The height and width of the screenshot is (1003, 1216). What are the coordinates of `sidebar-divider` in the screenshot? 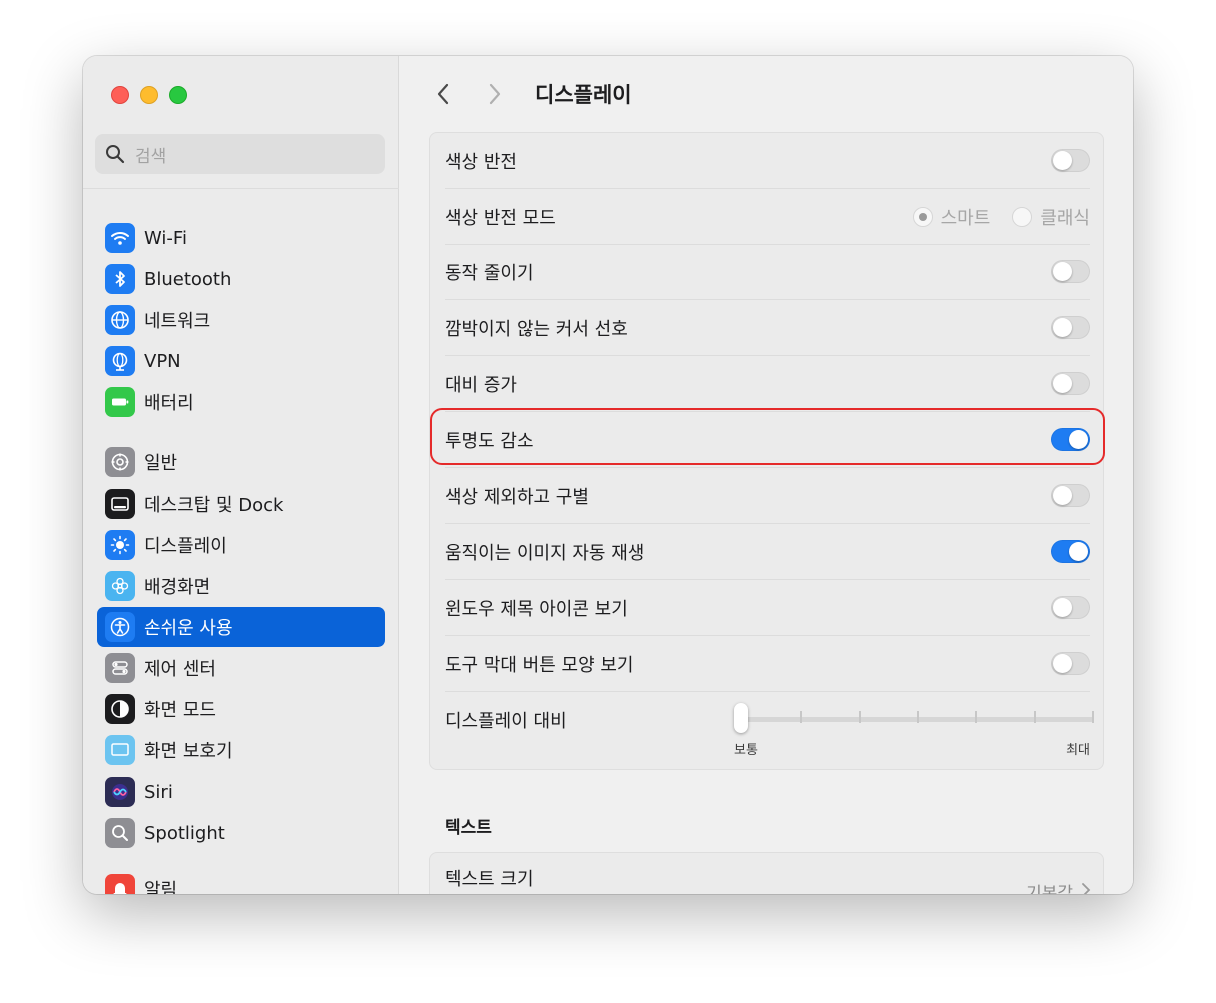 It's located at (241, 188).